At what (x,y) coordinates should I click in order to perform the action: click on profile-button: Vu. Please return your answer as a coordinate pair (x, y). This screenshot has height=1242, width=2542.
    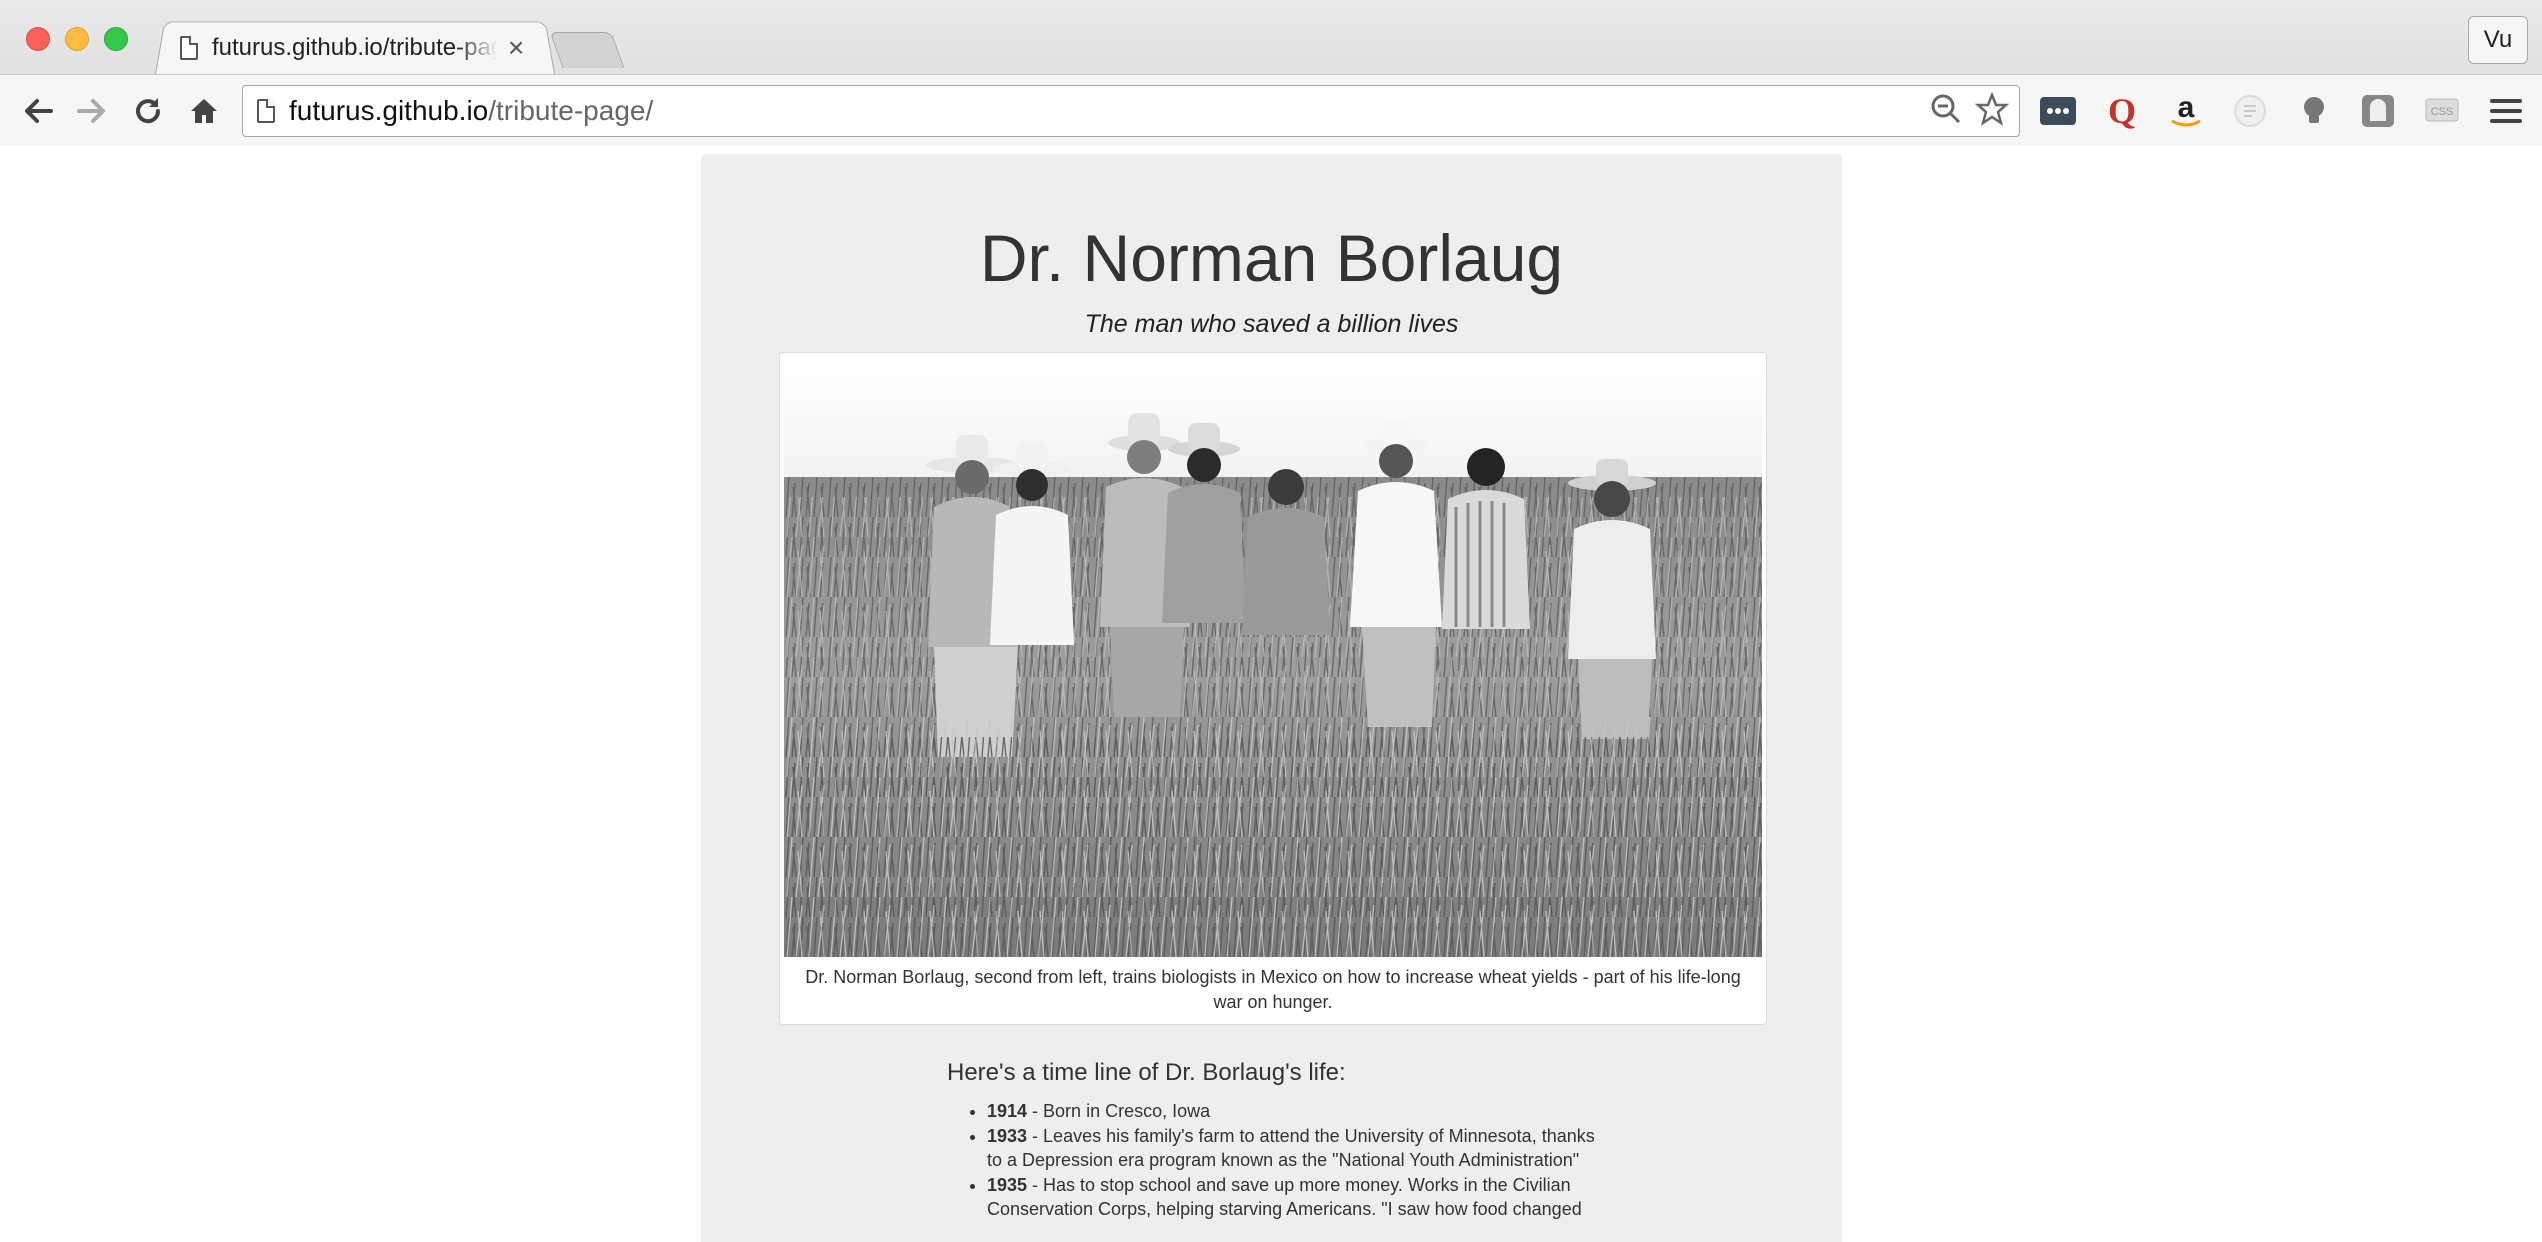
    Looking at the image, I should click on (2498, 40).